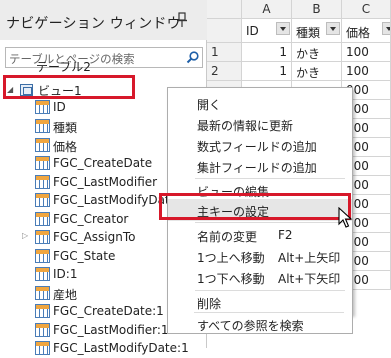  Describe the element at coordinates (227, 237) in the screenshot. I see `menu-item-label: 名前の変更` at that location.